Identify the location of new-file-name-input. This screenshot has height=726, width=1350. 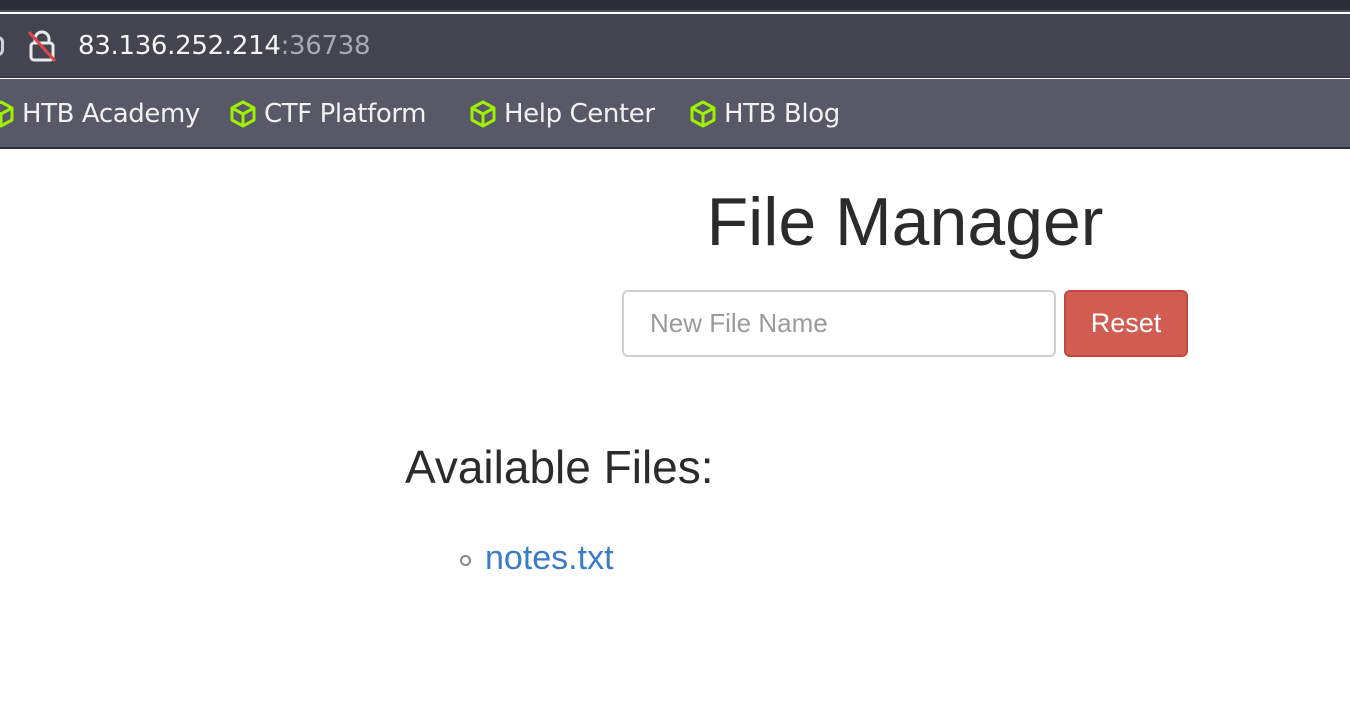
(839, 323).